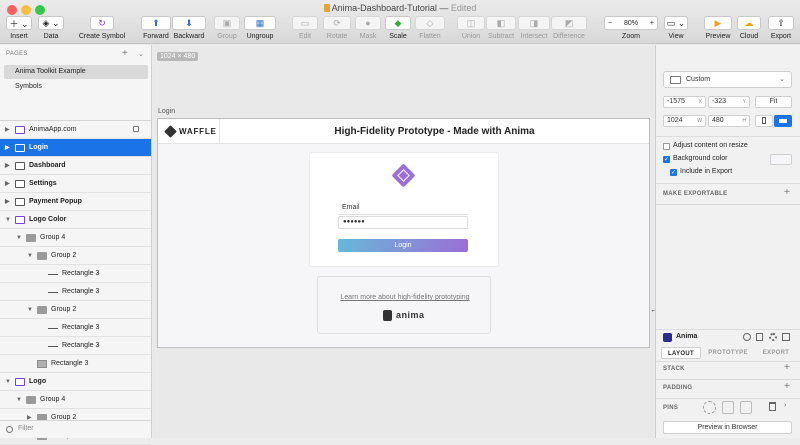 This screenshot has width=800, height=445. I want to click on landscape-button, so click(783, 121).